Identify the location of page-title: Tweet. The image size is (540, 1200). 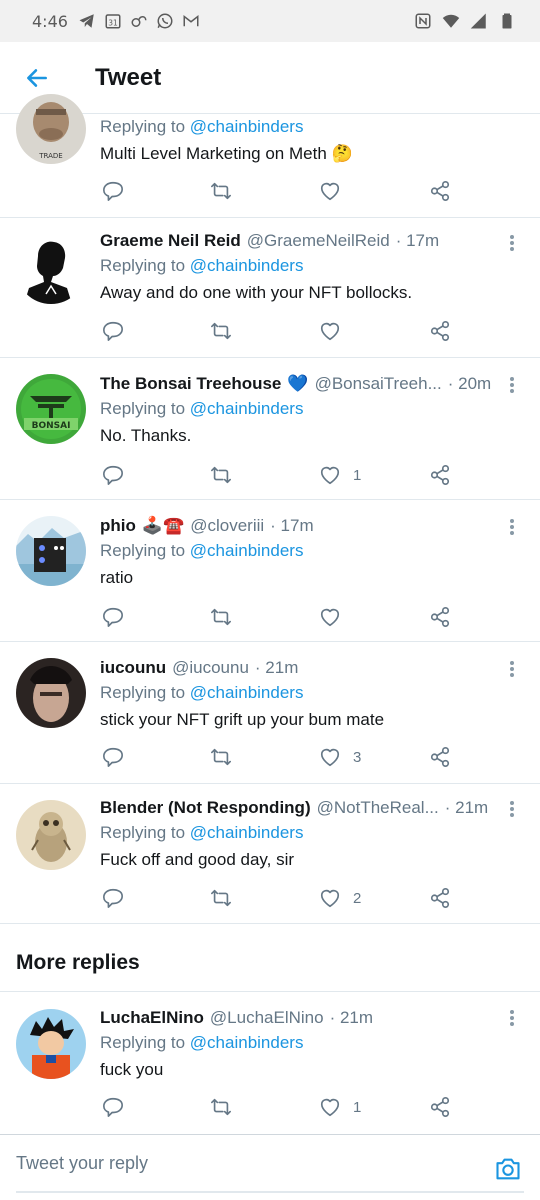
(128, 77).